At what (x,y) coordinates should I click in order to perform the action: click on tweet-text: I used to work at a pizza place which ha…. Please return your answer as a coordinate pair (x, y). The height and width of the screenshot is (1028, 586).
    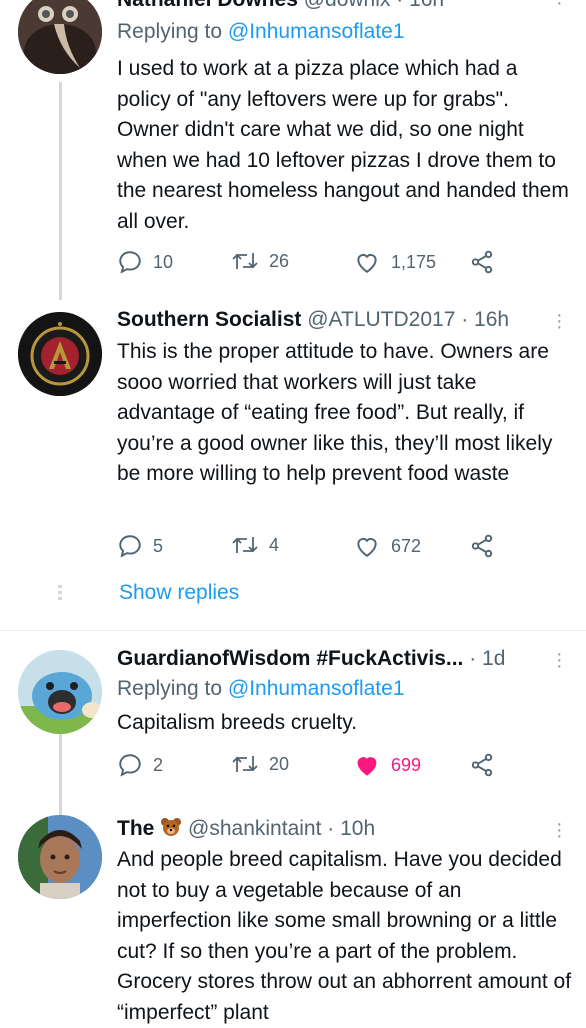
    Looking at the image, I should click on (343, 145).